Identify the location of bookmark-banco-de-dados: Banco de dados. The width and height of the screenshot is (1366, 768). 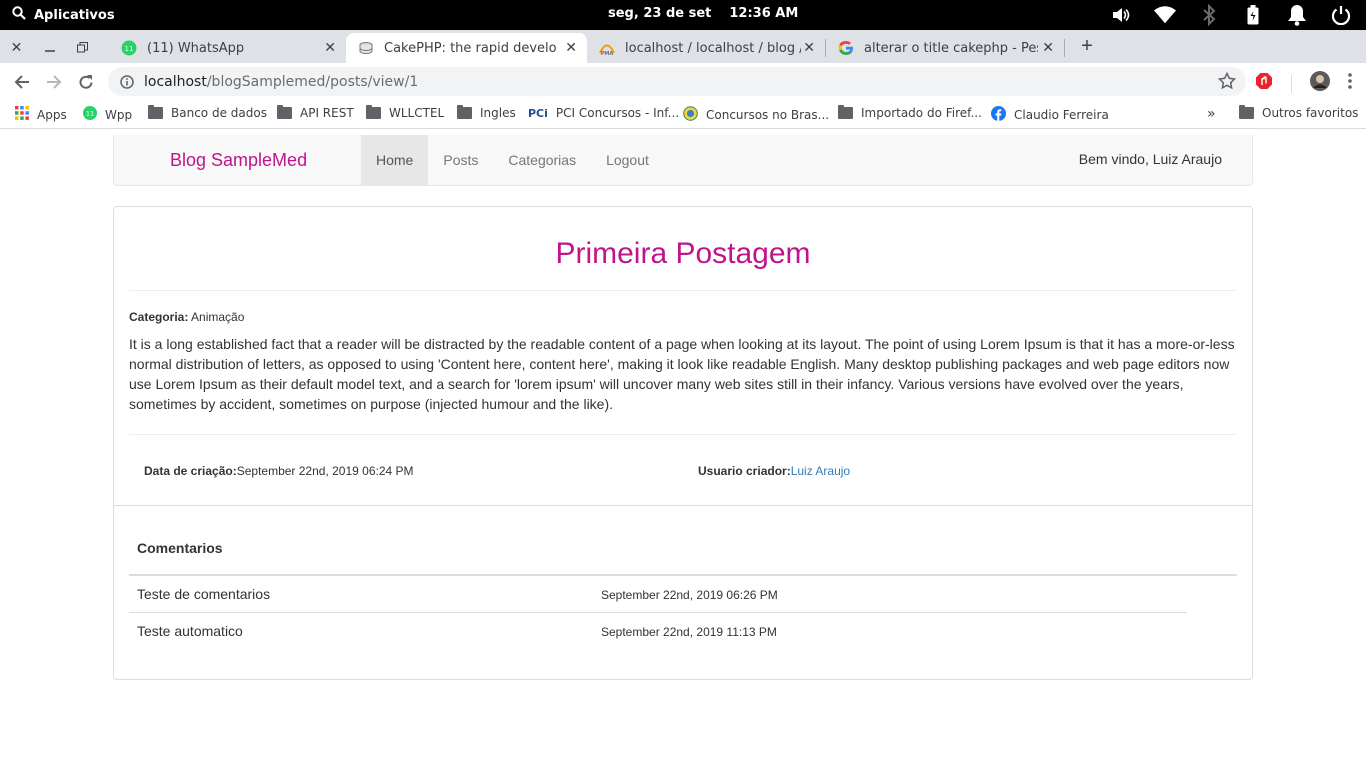
(207, 112).